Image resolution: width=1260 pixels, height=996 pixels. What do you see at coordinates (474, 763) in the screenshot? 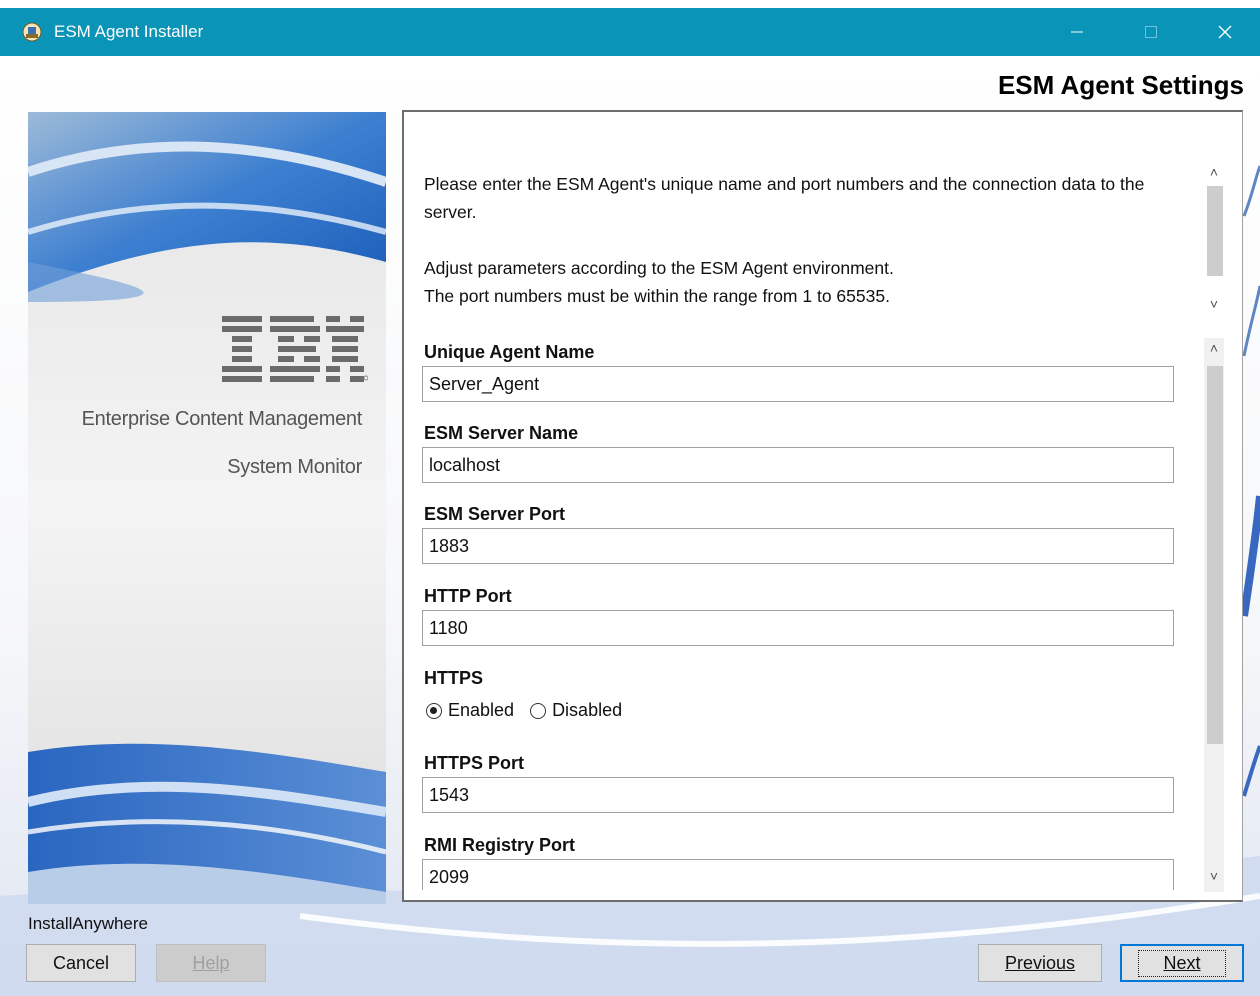
I see `https-port-label: HTTPS Port` at bounding box center [474, 763].